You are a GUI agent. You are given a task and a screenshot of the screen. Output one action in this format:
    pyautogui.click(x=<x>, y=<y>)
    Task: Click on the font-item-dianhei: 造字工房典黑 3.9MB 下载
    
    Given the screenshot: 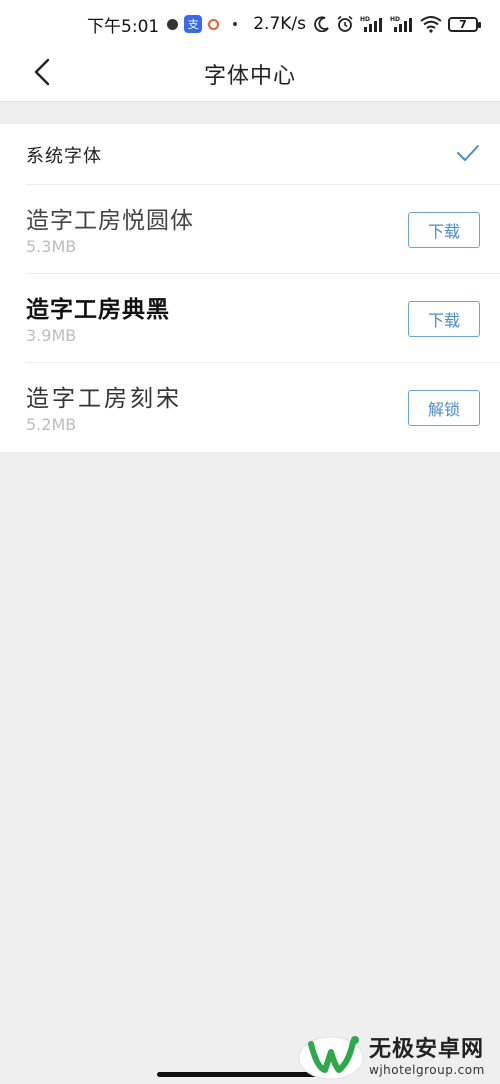 What is the action you would take?
    pyautogui.click(x=263, y=318)
    